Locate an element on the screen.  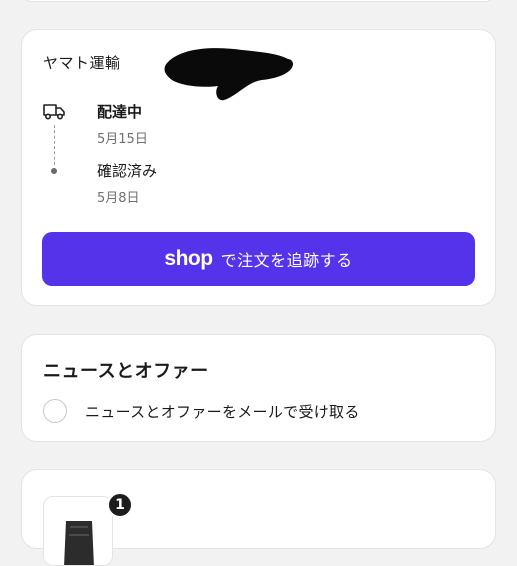
timeline-connector is located at coordinates (54, 145).